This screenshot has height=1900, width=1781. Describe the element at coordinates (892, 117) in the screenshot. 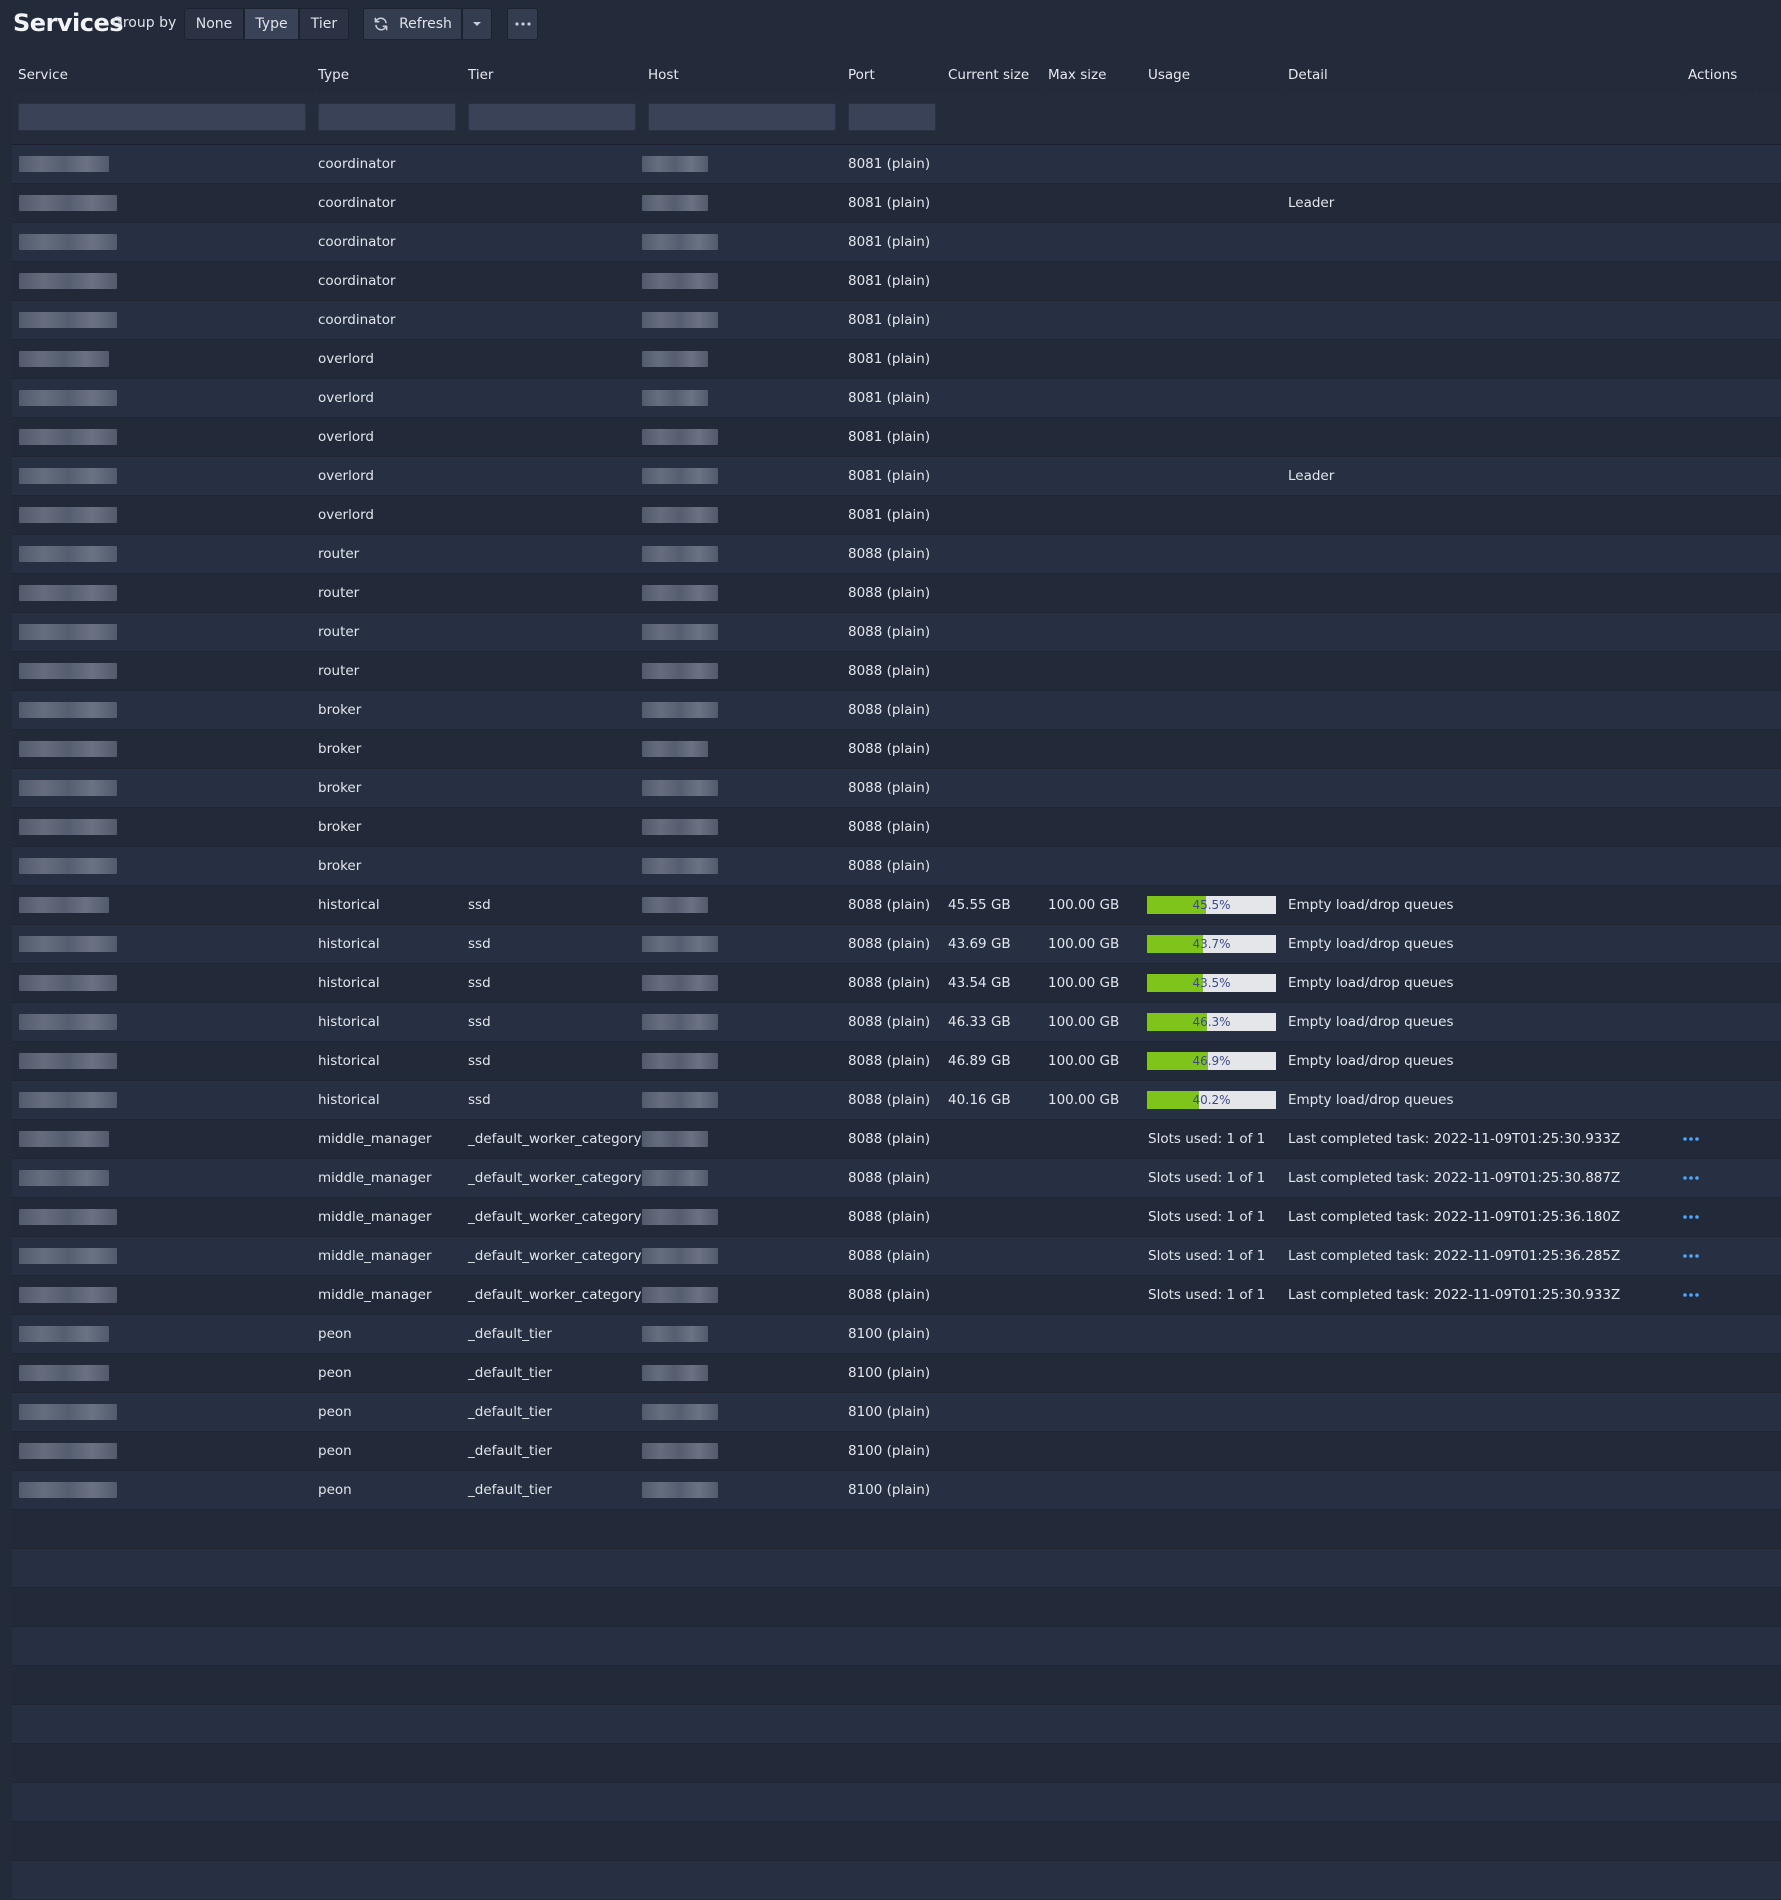

I see `port-filter-input` at that location.